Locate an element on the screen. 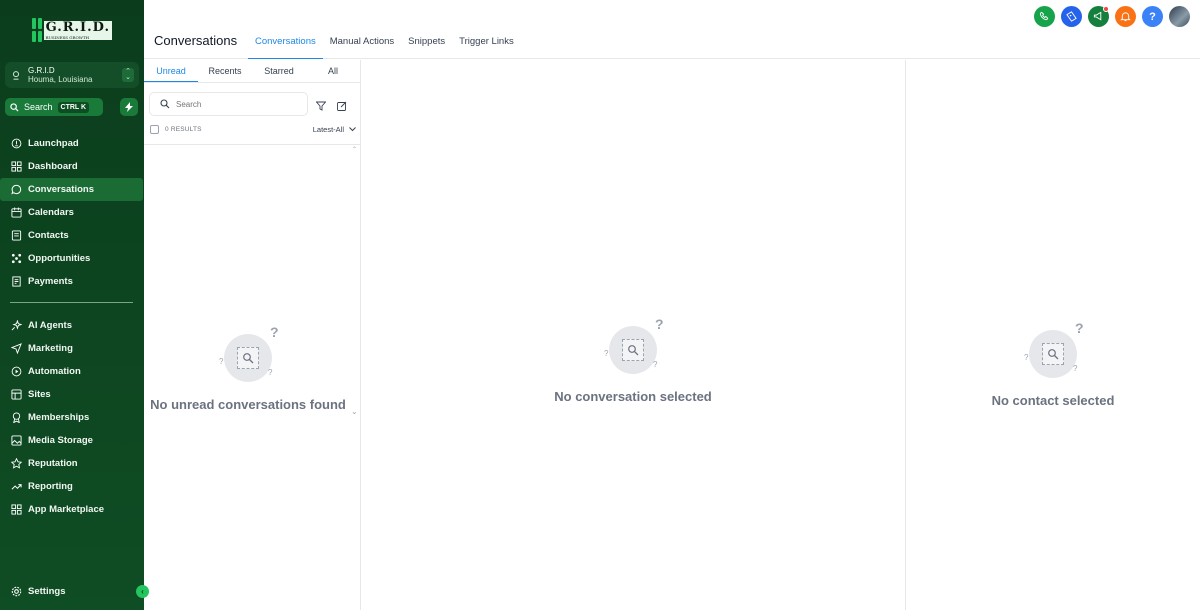 The height and width of the screenshot is (610, 1200). sidebar-item-label: Payments is located at coordinates (50, 281).